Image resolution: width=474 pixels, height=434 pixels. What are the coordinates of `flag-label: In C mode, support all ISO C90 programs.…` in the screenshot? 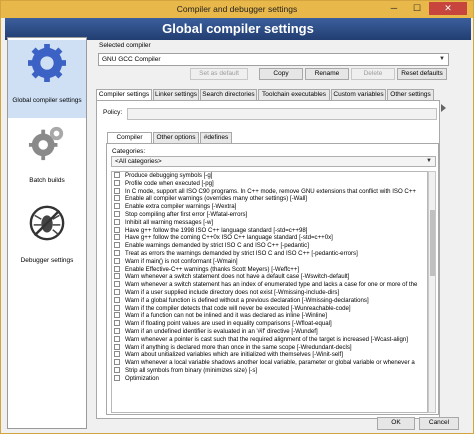 It's located at (270, 191).